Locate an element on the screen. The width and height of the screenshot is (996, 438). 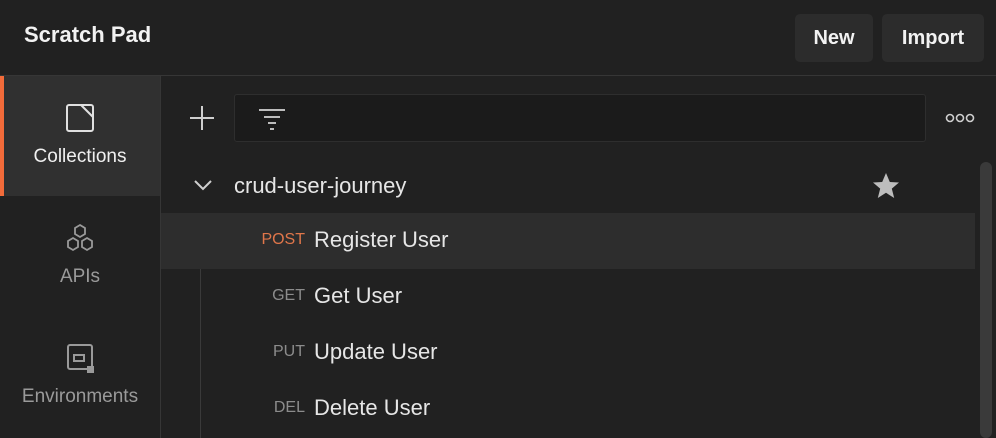
plus-icon is located at coordinates (202, 118).